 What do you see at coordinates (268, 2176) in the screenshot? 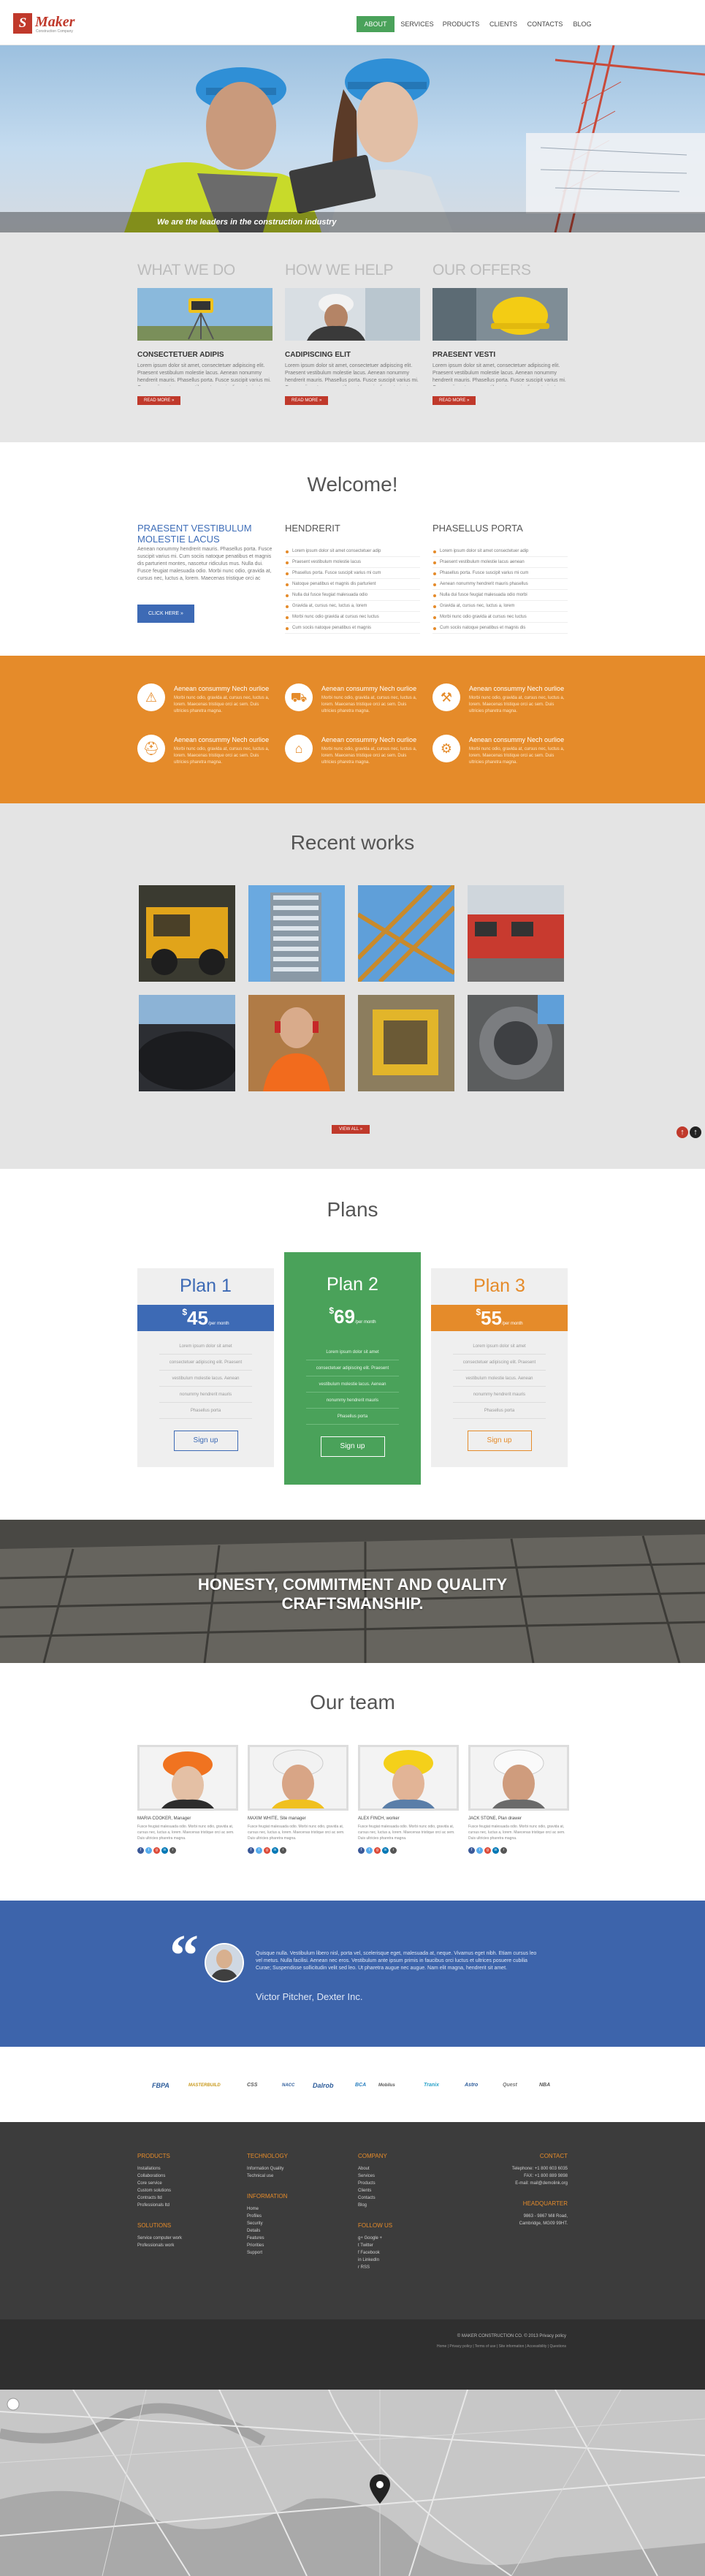
I see `footer-link: Technical use` at bounding box center [268, 2176].